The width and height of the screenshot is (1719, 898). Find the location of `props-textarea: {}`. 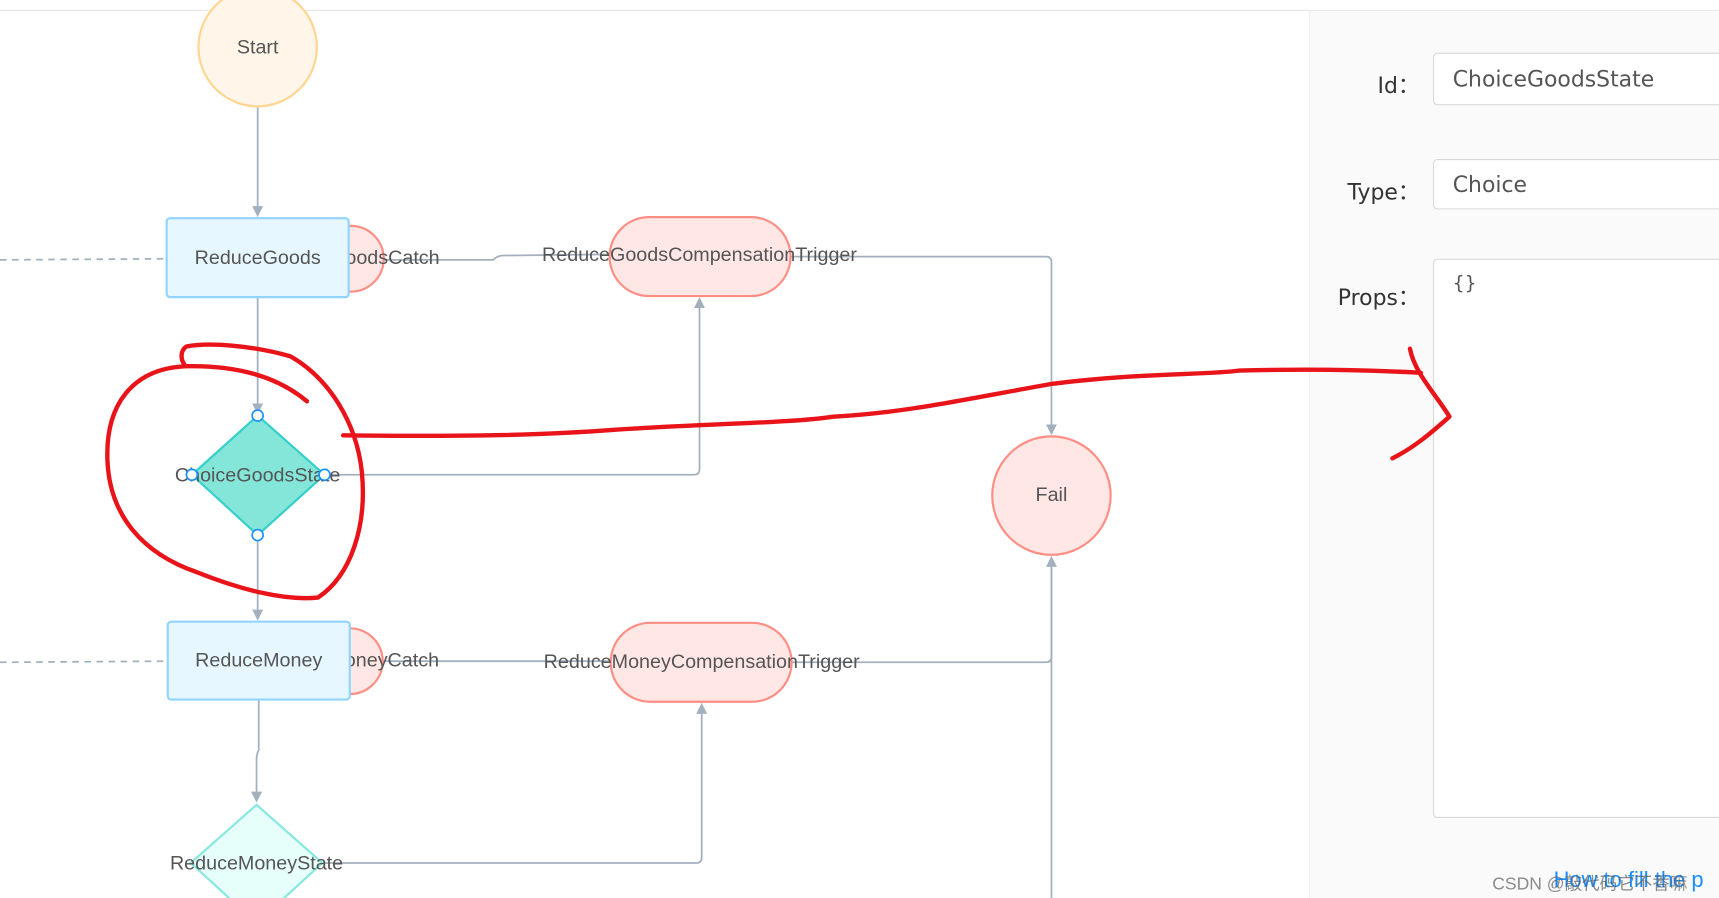

props-textarea: {} is located at coordinates (1575, 538).